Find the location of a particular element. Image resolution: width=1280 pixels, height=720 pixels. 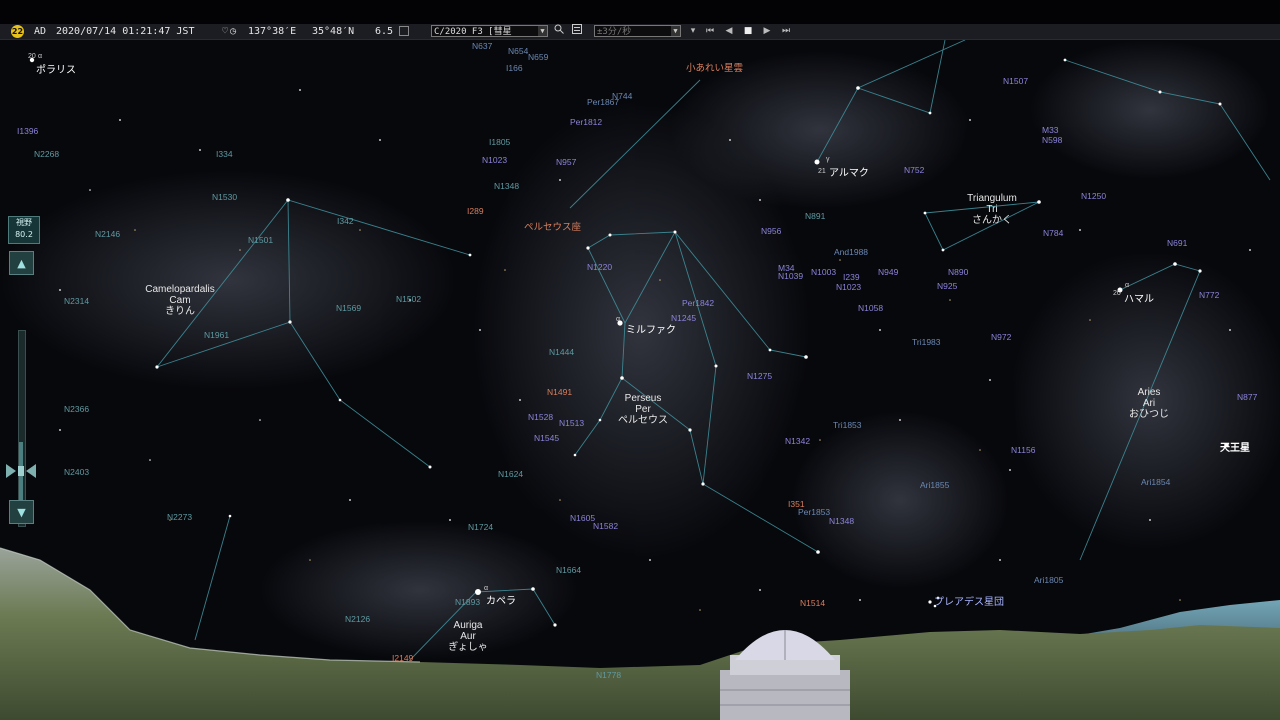

uranus-label: 天王星 is located at coordinates (1235, 446).